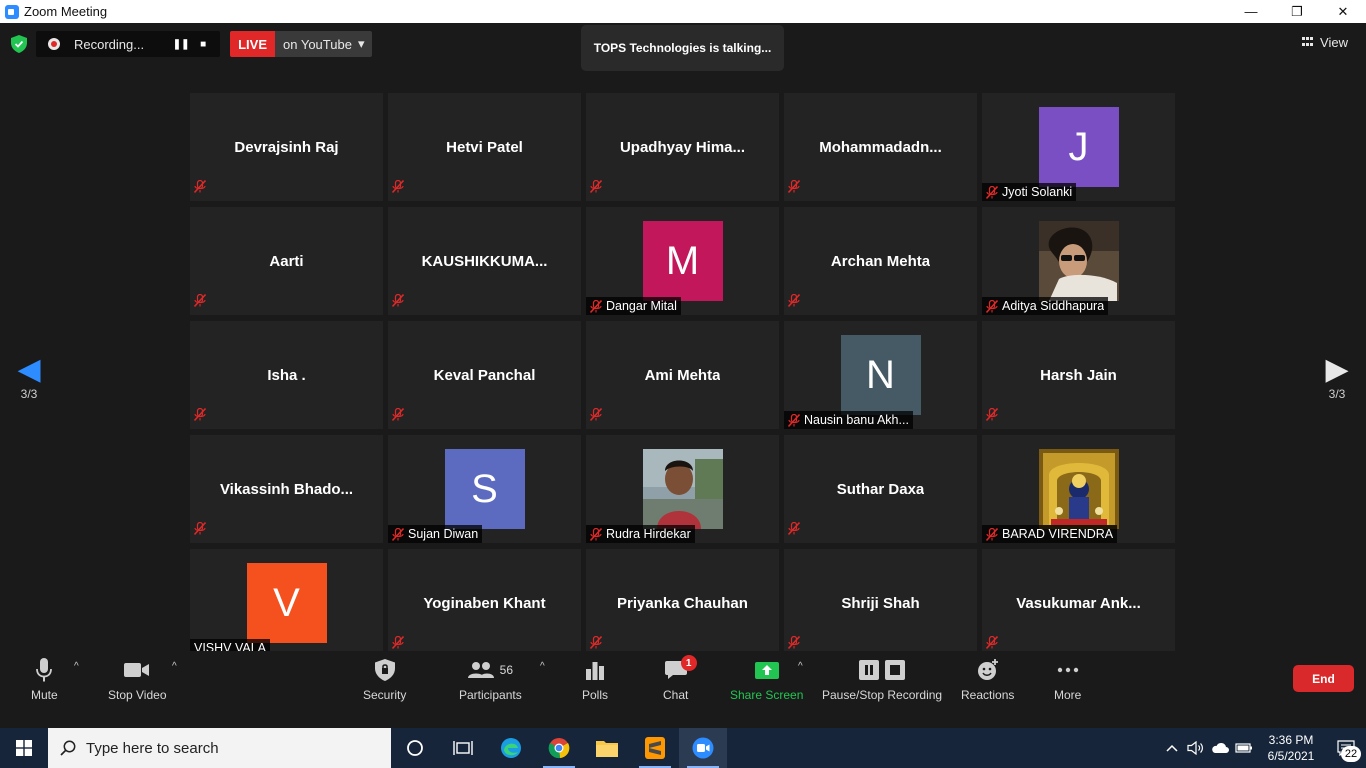 This screenshot has height=768, width=1366. I want to click on previous-page-button: ◀ 3/3, so click(29, 377).